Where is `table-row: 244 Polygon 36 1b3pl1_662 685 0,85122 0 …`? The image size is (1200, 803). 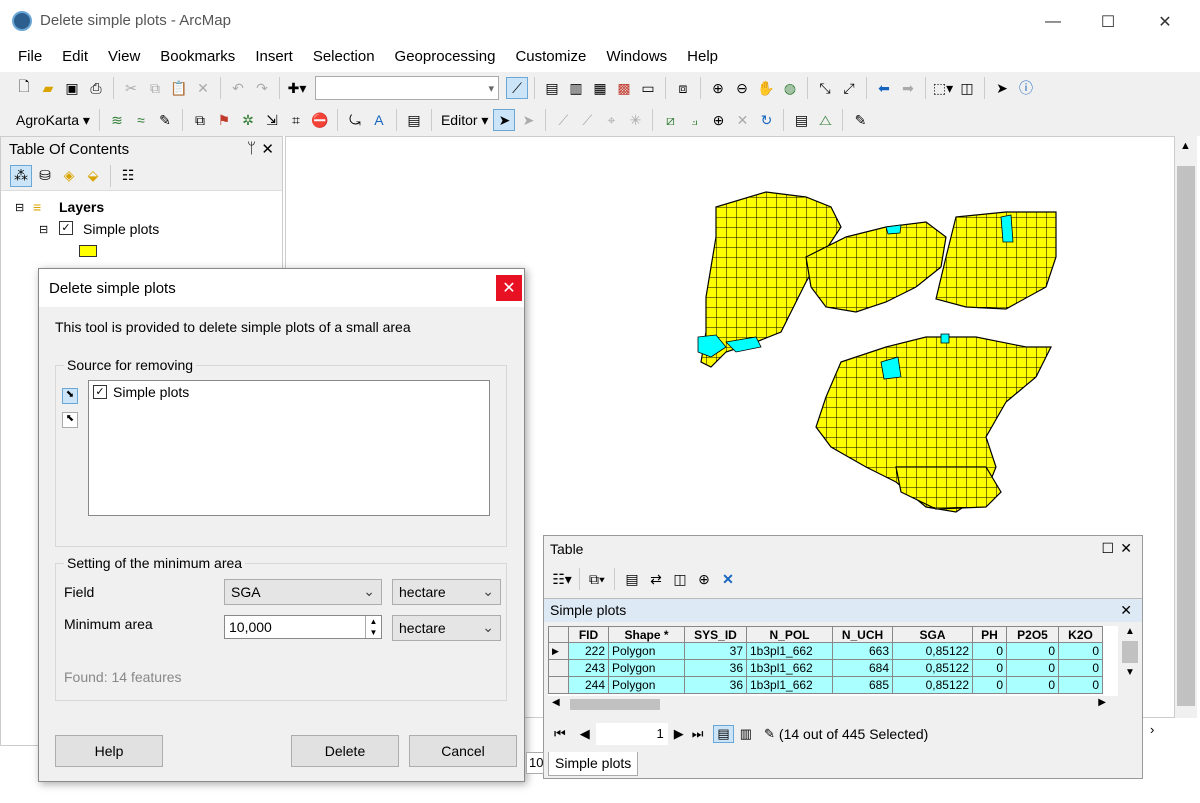
table-row: 244 Polygon 36 1b3pl1_662 685 0,85122 0 … is located at coordinates (825, 685).